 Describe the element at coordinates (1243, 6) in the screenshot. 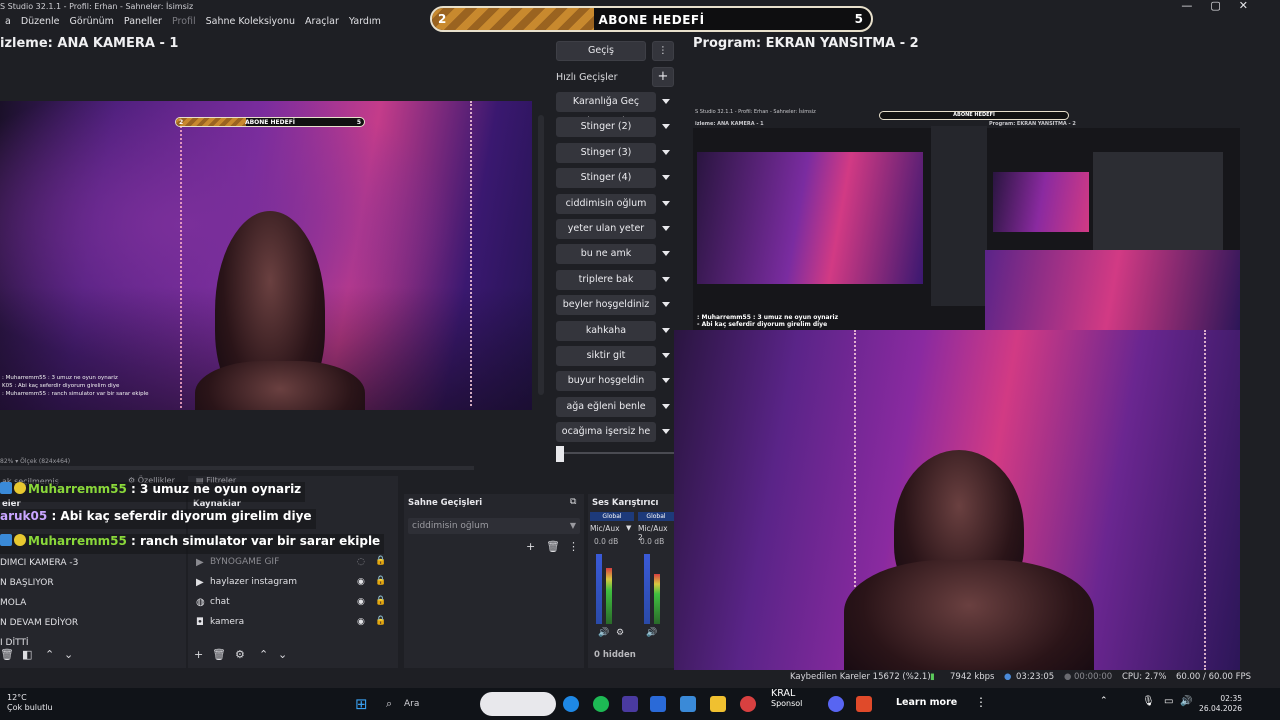

I see `close-icon: ✕` at that location.